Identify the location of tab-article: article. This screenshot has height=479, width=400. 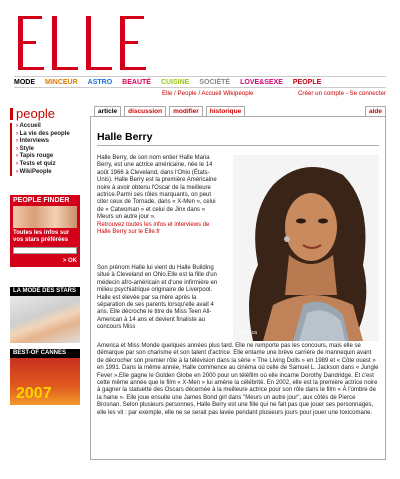
(108, 111).